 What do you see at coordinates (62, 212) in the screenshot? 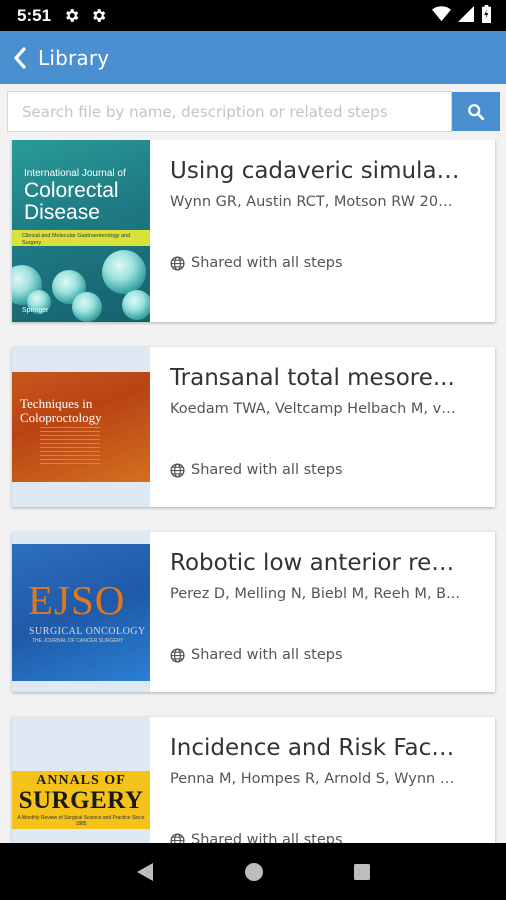
I see `cover-text: Disease` at bounding box center [62, 212].